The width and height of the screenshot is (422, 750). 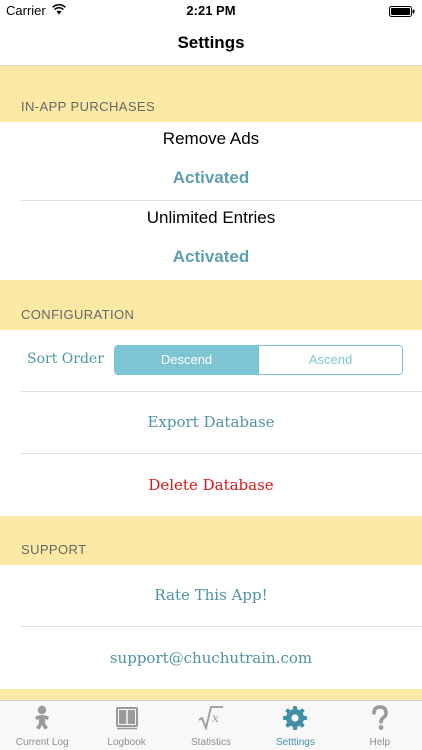 What do you see at coordinates (211, 485) in the screenshot?
I see `delete-database-button: Delete Database` at bounding box center [211, 485].